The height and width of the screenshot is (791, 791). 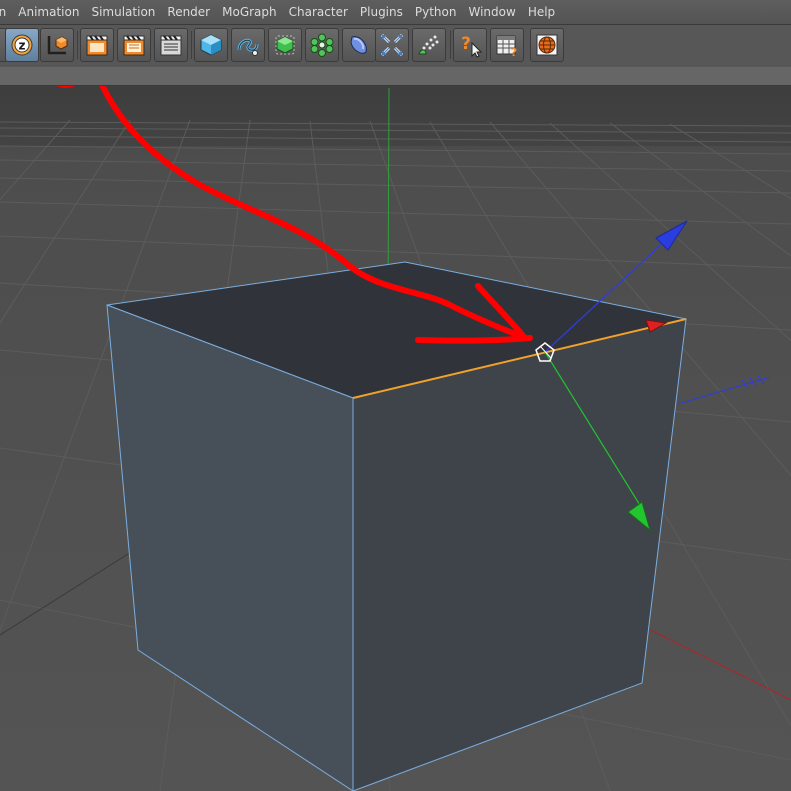 What do you see at coordinates (753, 382) in the screenshot?
I see `world-z-indicator-label` at bounding box center [753, 382].